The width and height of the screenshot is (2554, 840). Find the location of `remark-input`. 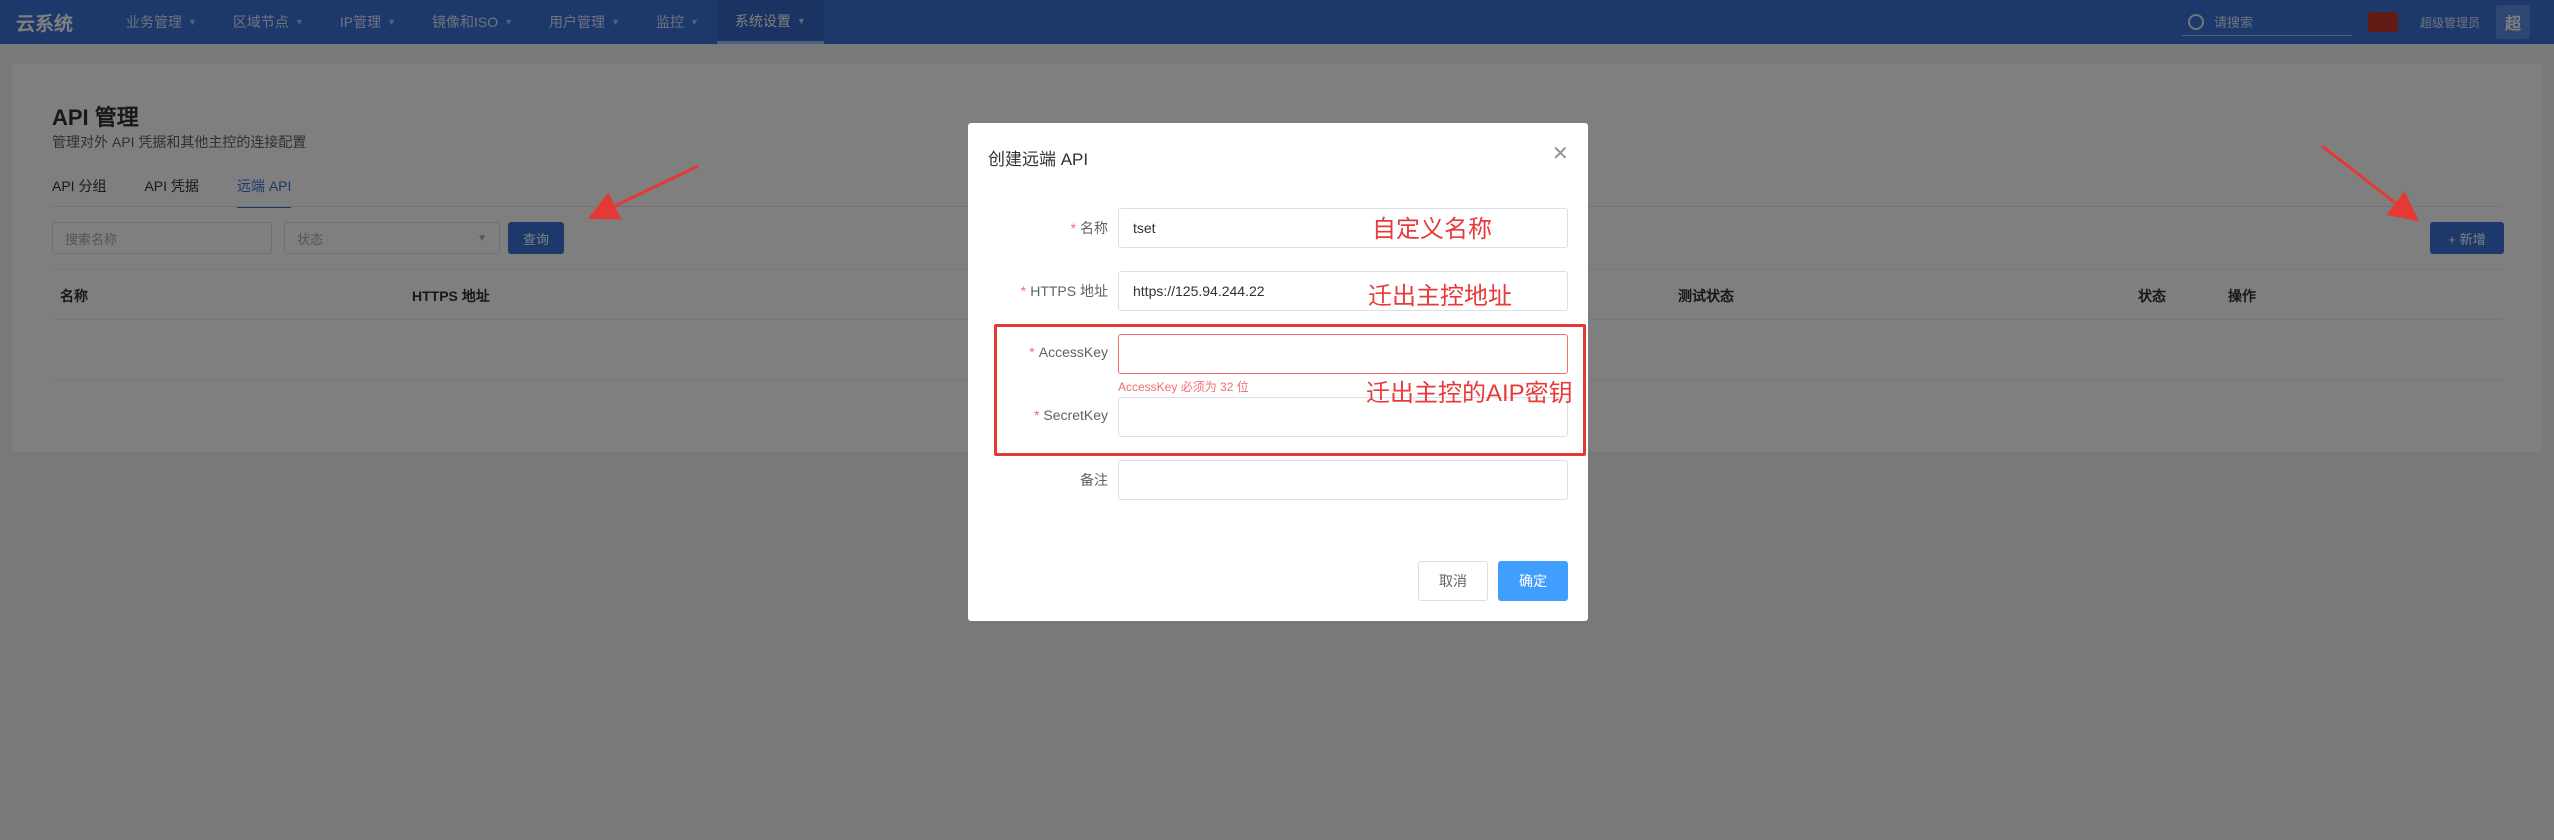

remark-input is located at coordinates (1343, 480).